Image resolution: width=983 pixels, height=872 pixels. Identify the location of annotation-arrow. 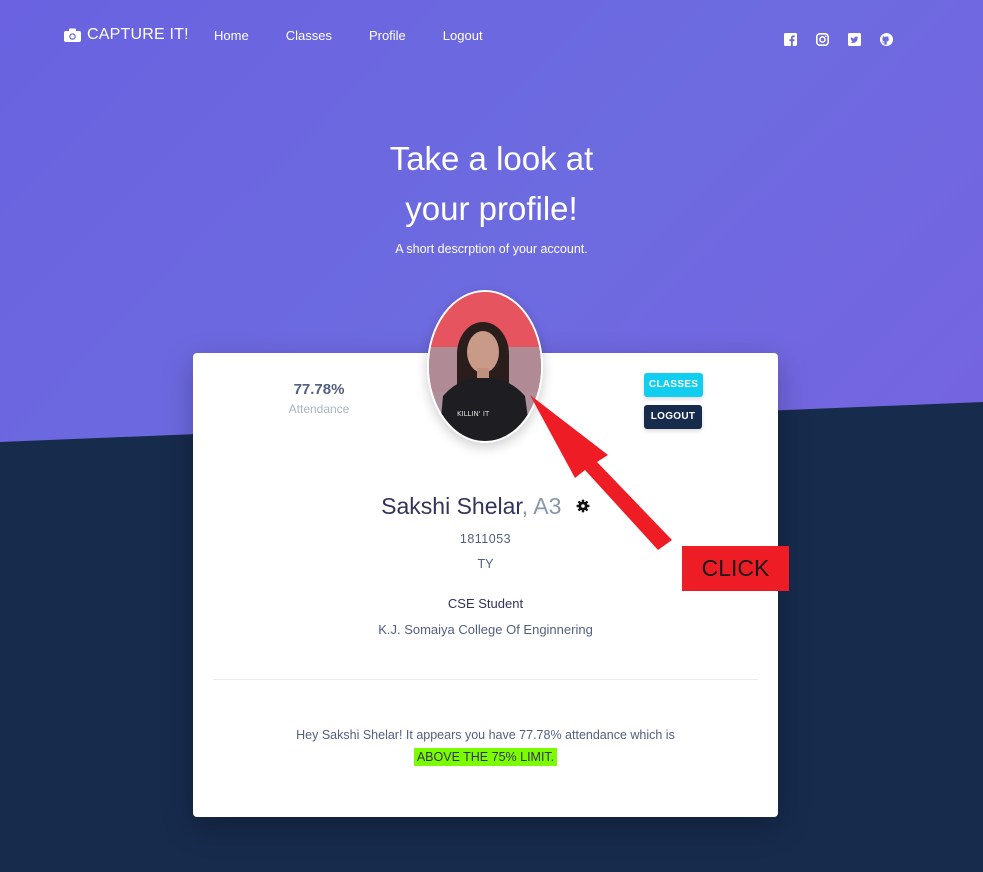
(601, 472).